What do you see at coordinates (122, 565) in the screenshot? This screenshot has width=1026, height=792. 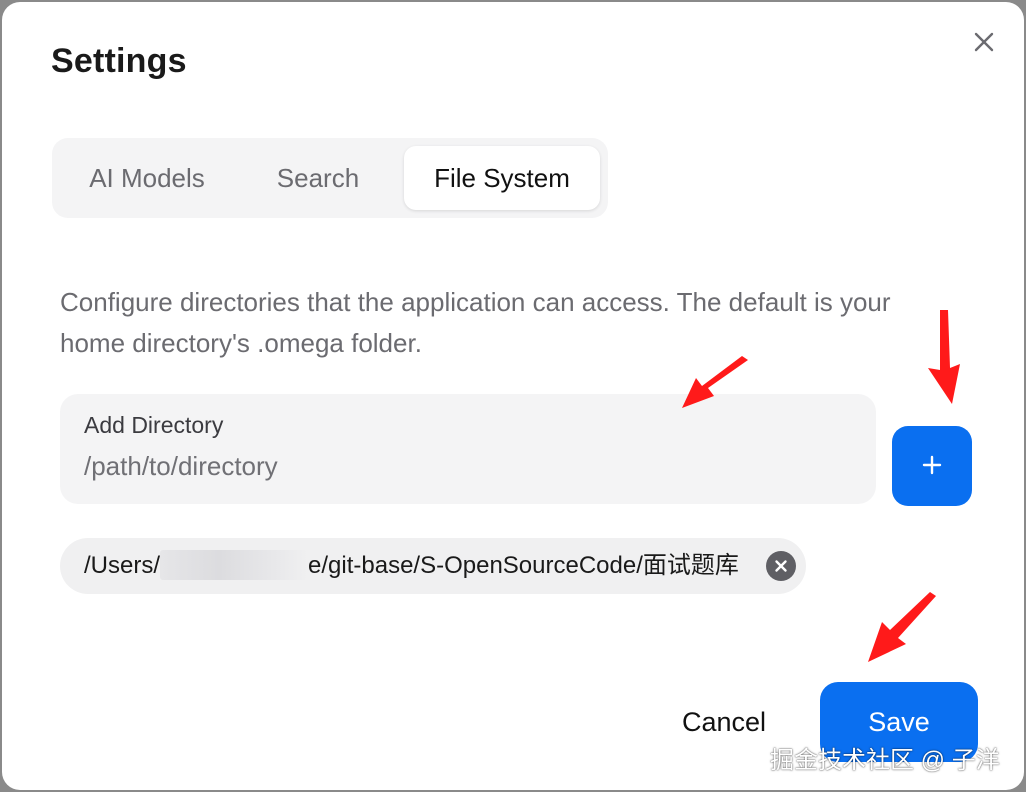 I see `directory-path-prefix: /Users/` at bounding box center [122, 565].